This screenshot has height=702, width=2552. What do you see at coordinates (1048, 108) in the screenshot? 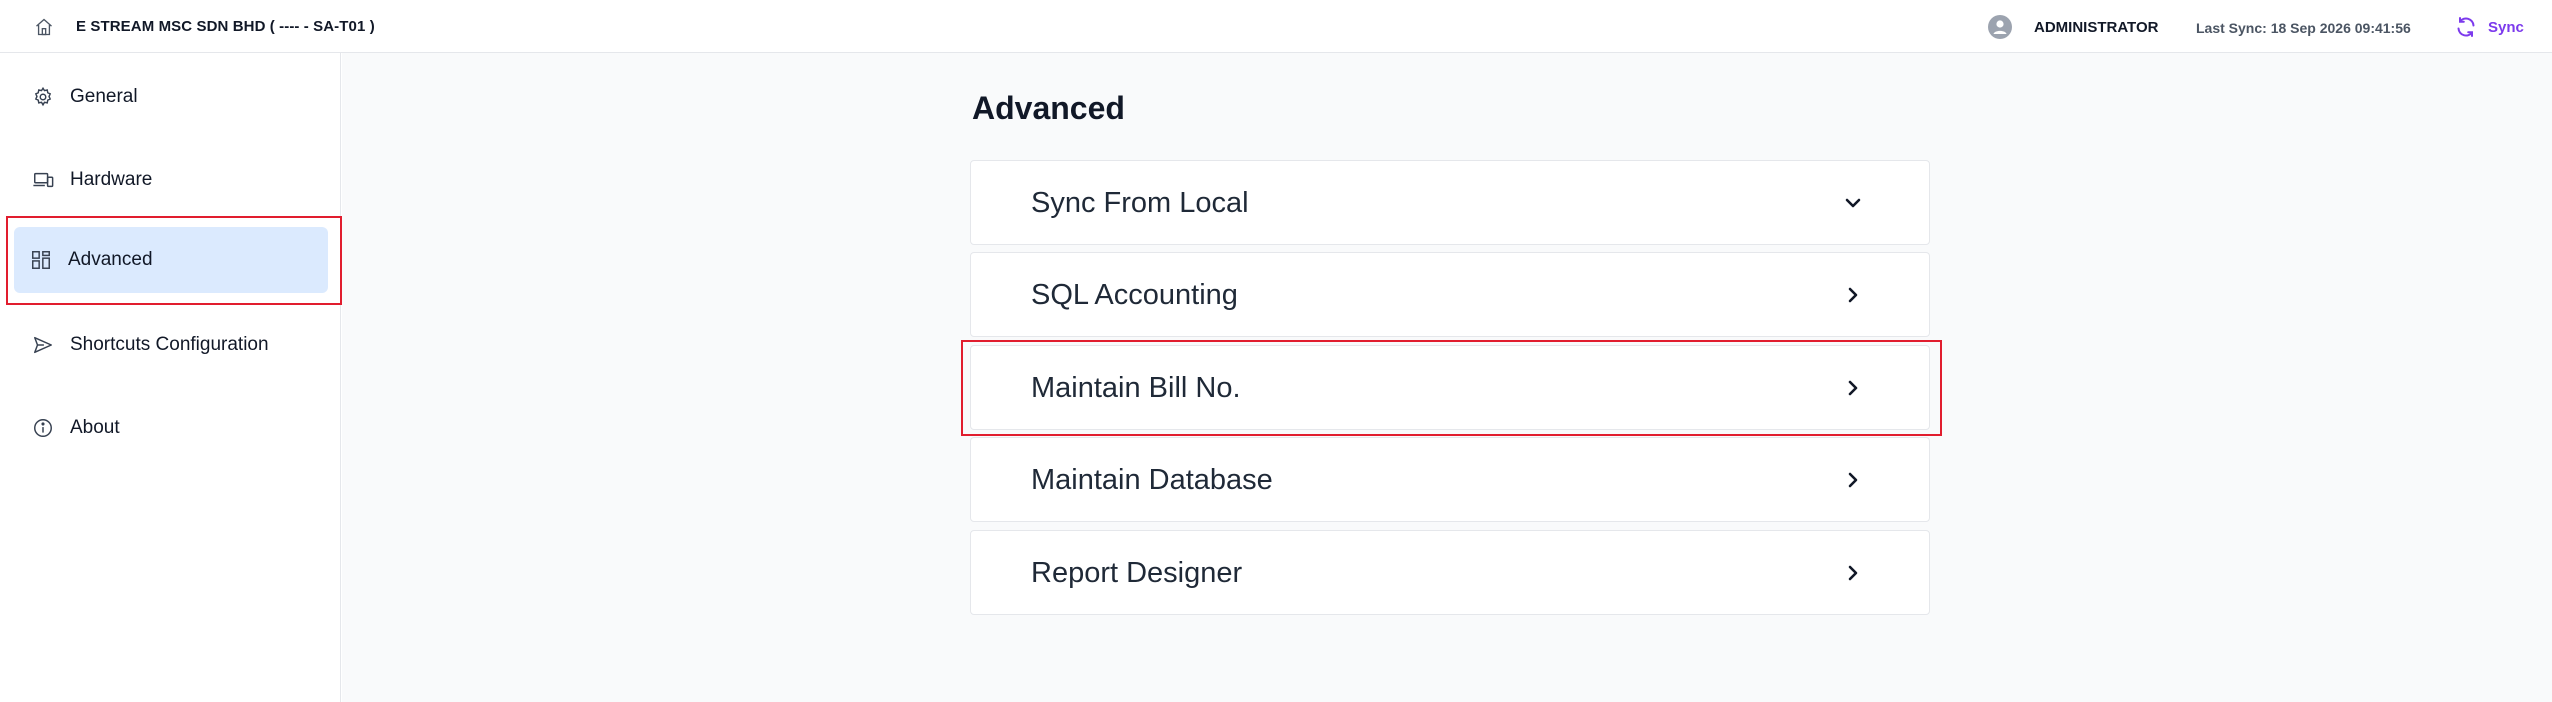
I see `page-title: Advanced` at bounding box center [1048, 108].